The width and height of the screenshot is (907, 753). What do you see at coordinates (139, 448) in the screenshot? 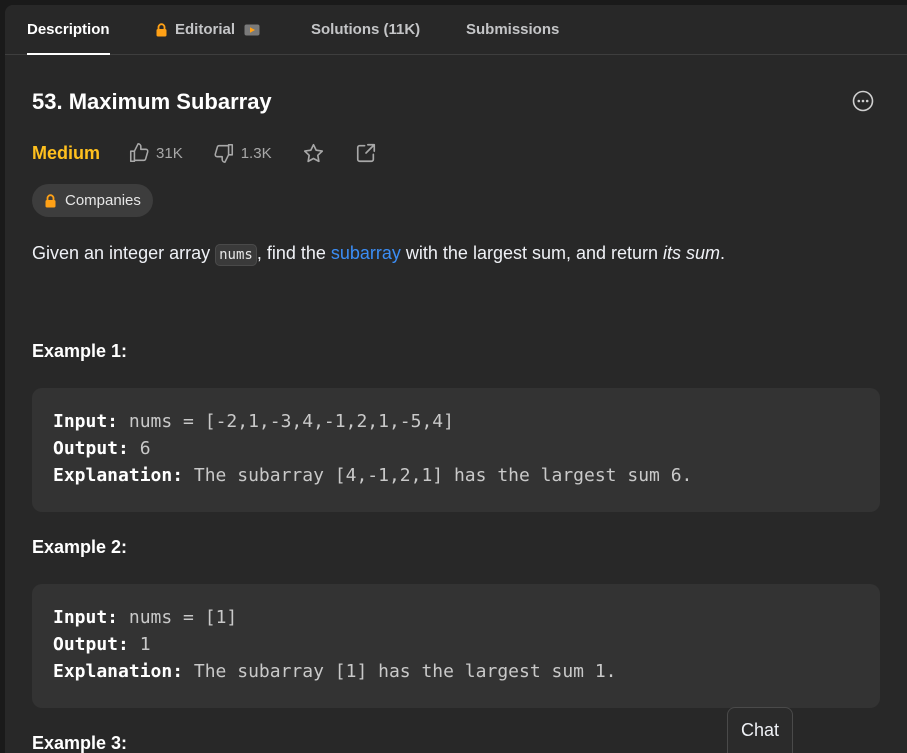
I see `output-value: 6` at bounding box center [139, 448].